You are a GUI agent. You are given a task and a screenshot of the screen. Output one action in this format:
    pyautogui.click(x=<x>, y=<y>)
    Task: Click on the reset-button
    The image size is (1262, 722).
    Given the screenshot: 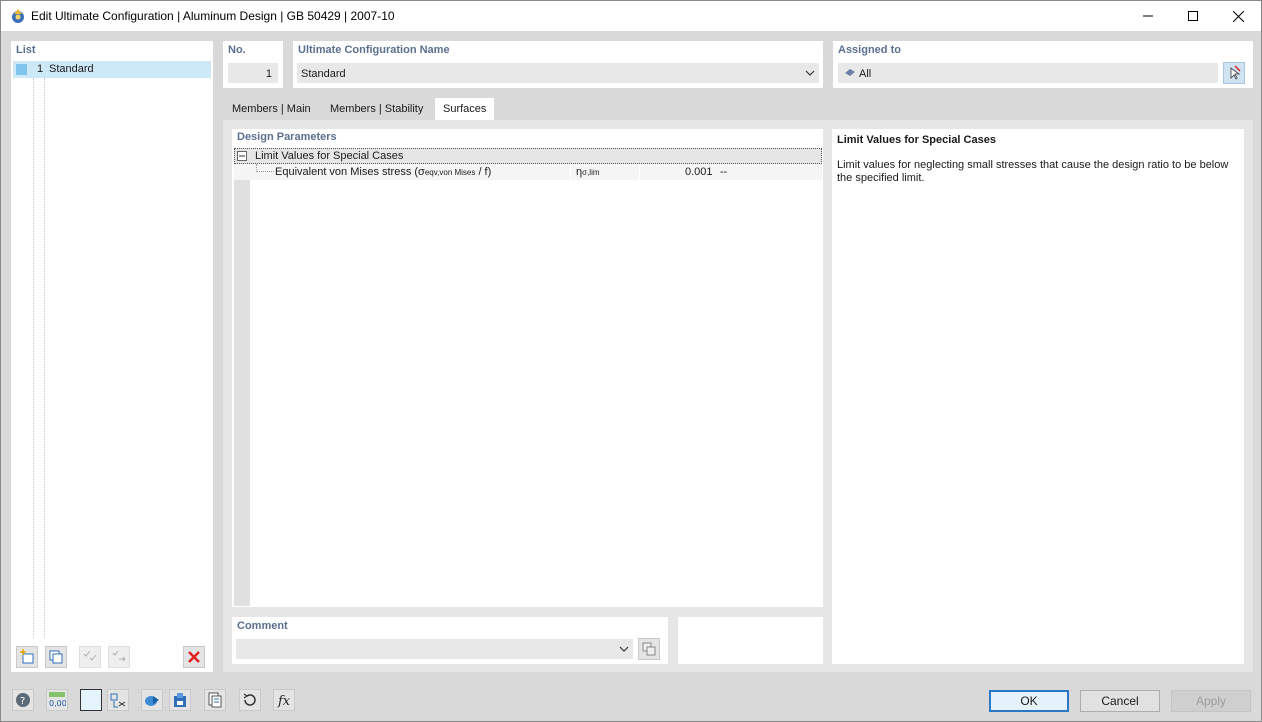 What is the action you would take?
    pyautogui.click(x=250, y=700)
    